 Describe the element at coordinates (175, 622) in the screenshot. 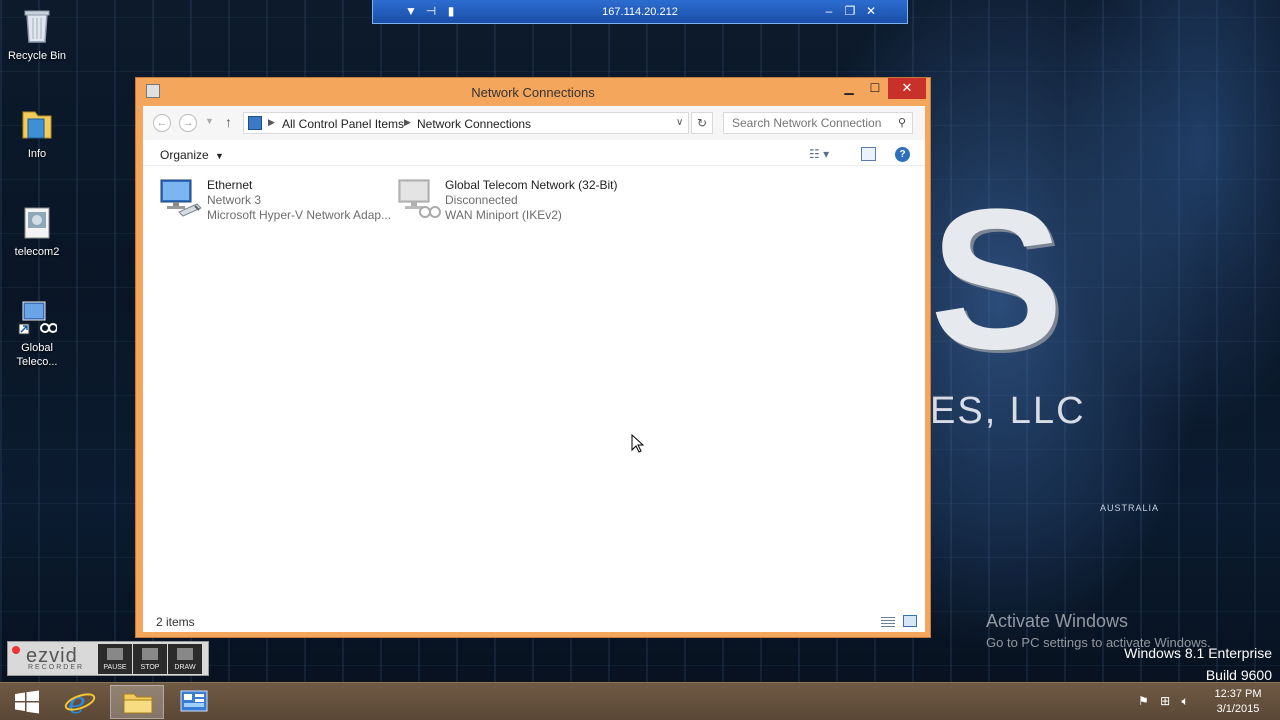

I see `item-count: 2 items` at that location.